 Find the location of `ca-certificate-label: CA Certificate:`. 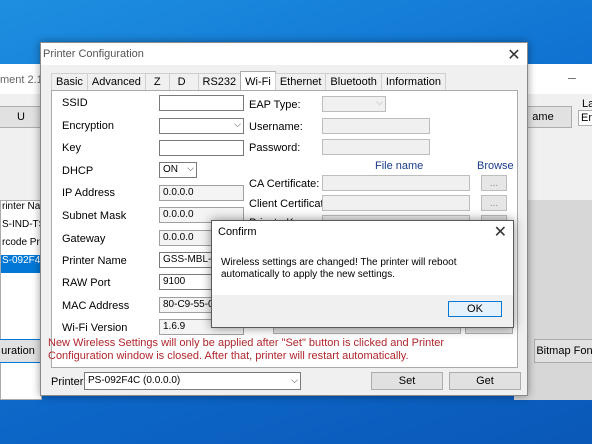

ca-certificate-label: CA Certificate: is located at coordinates (284, 184).